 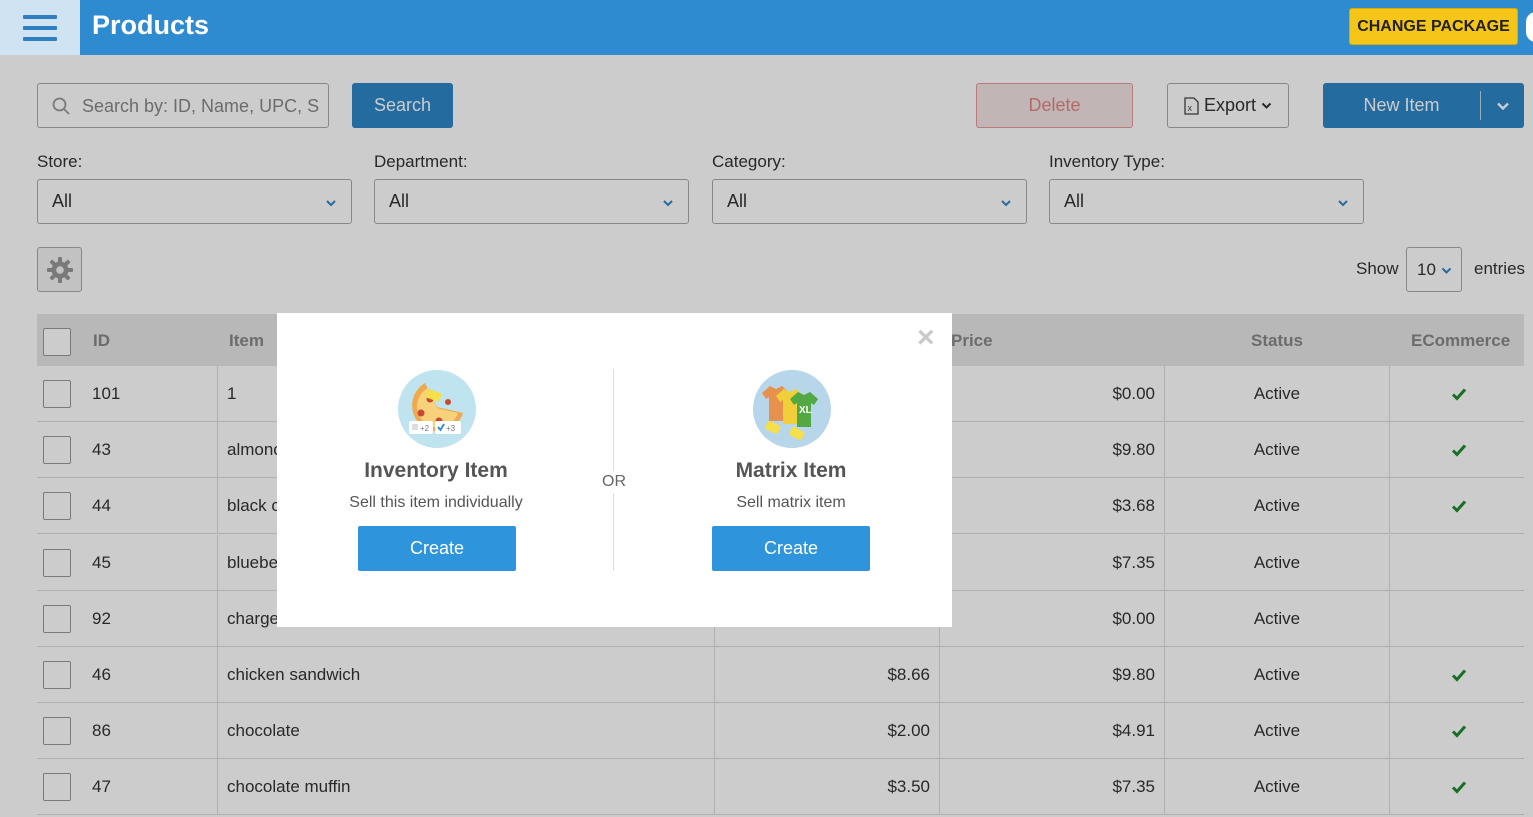 What do you see at coordinates (437, 548) in the screenshot?
I see `create-inventory-item-button: Create` at bounding box center [437, 548].